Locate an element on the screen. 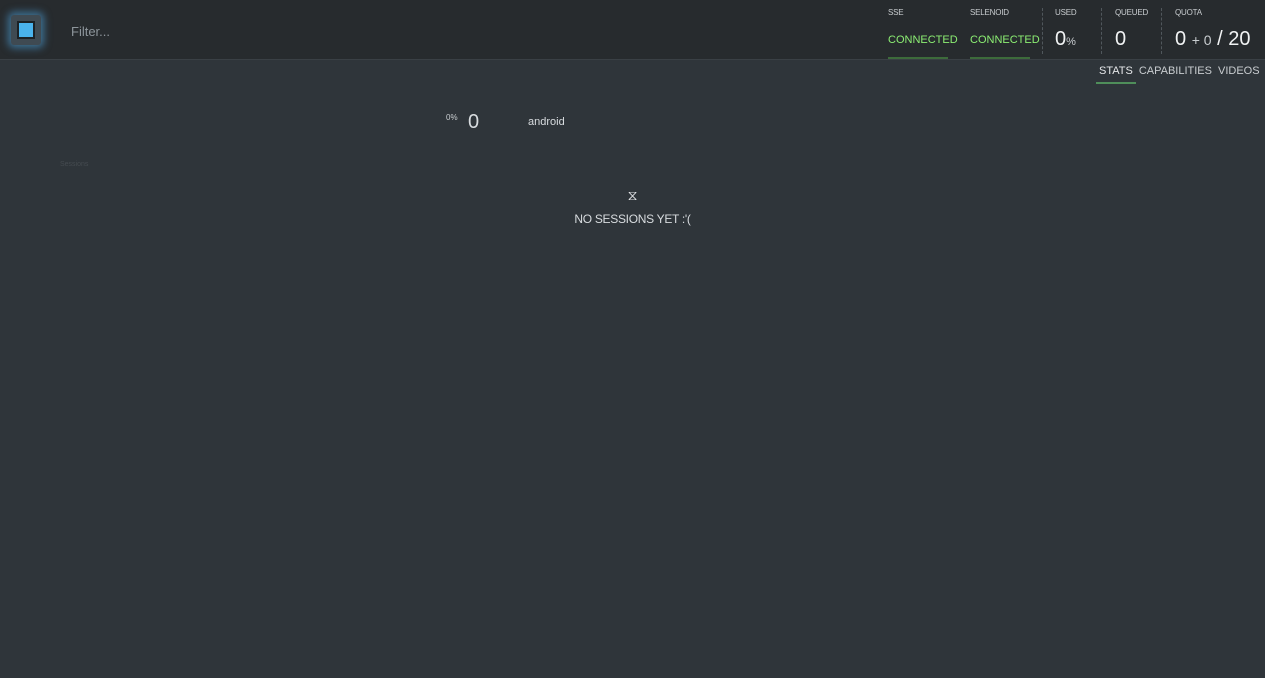 This screenshot has width=1265, height=678. queued-label: QUEUED is located at coordinates (1132, 12).